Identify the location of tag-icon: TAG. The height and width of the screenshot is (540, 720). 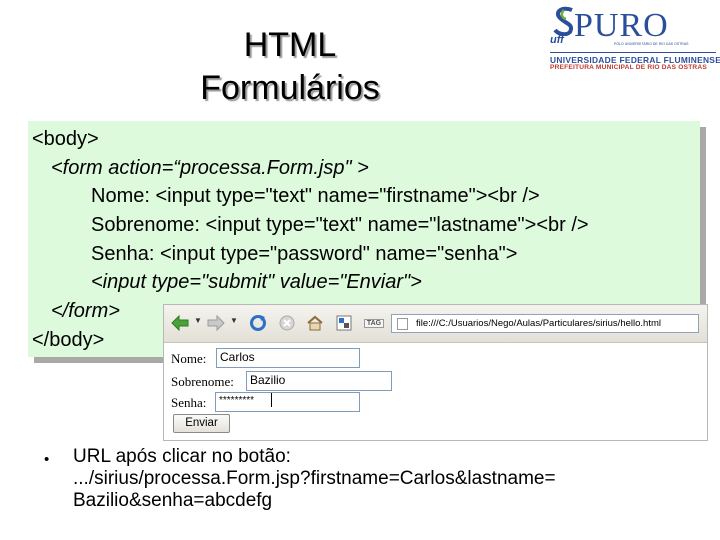
(374, 323).